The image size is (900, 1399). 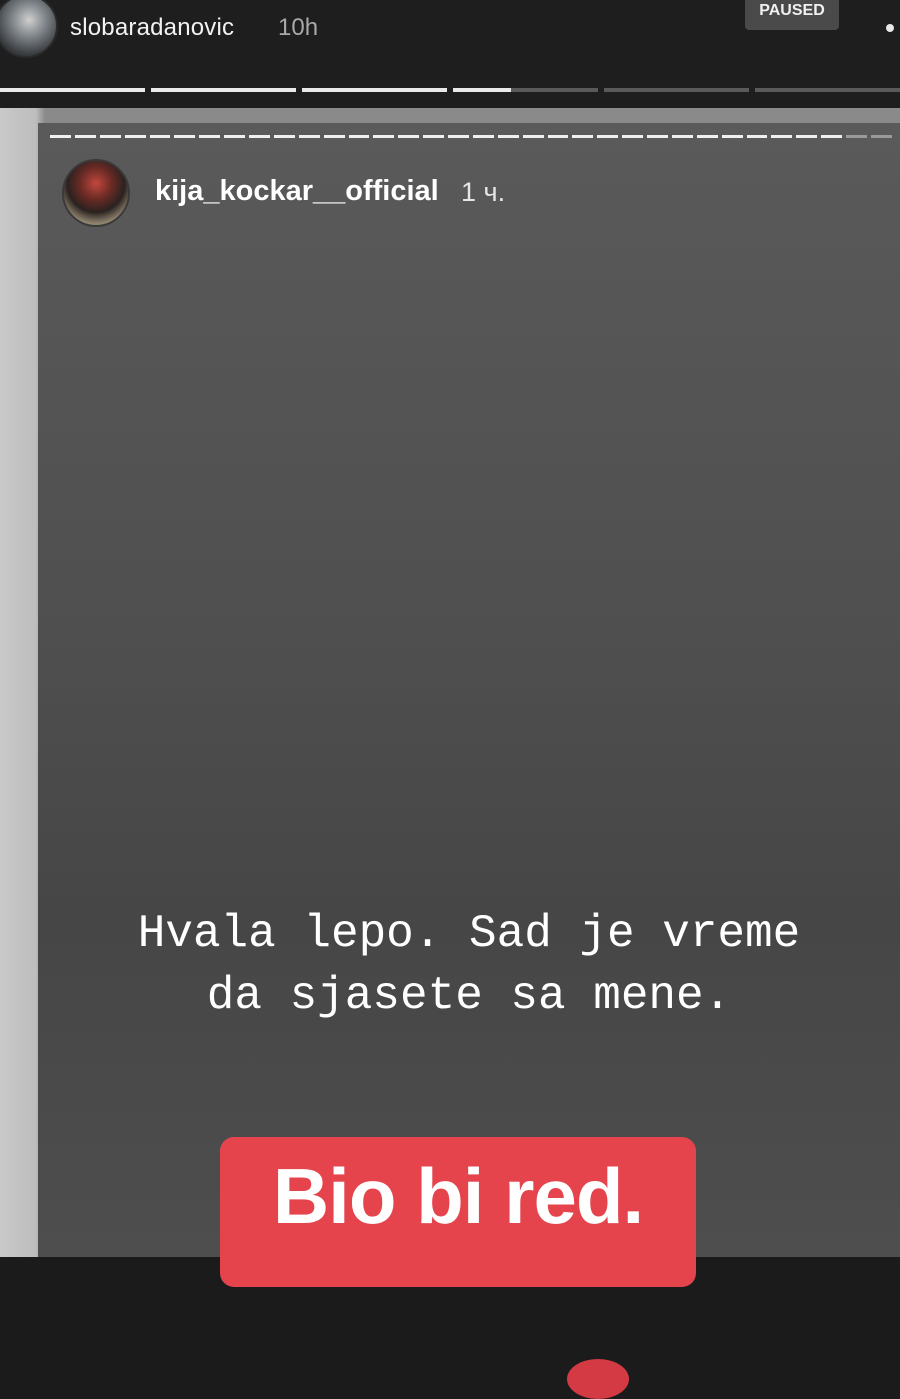 I want to click on outer-timestamp: 10h, so click(x=298, y=27).